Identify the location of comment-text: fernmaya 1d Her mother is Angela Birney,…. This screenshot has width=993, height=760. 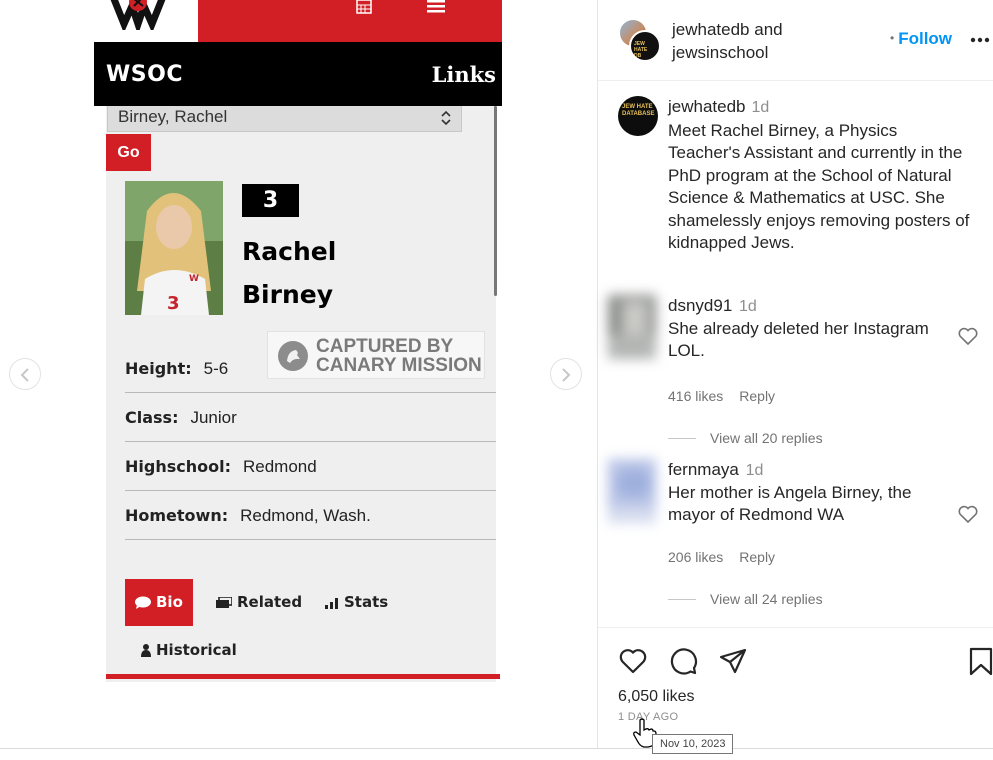
(806, 492).